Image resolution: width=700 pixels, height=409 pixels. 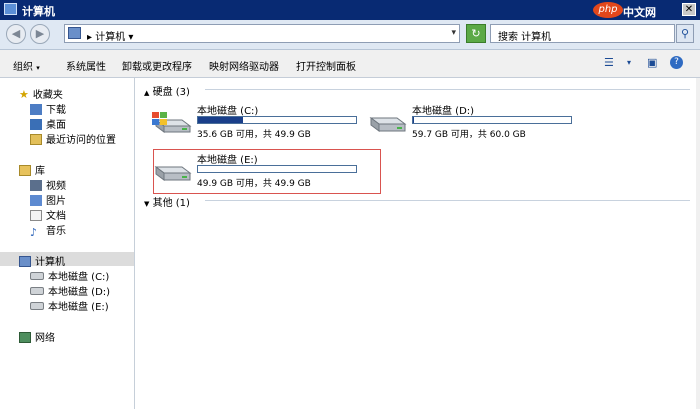 What do you see at coordinates (130, 37) in the screenshot?
I see `path-dropdown-icon: ▾` at bounding box center [130, 37].